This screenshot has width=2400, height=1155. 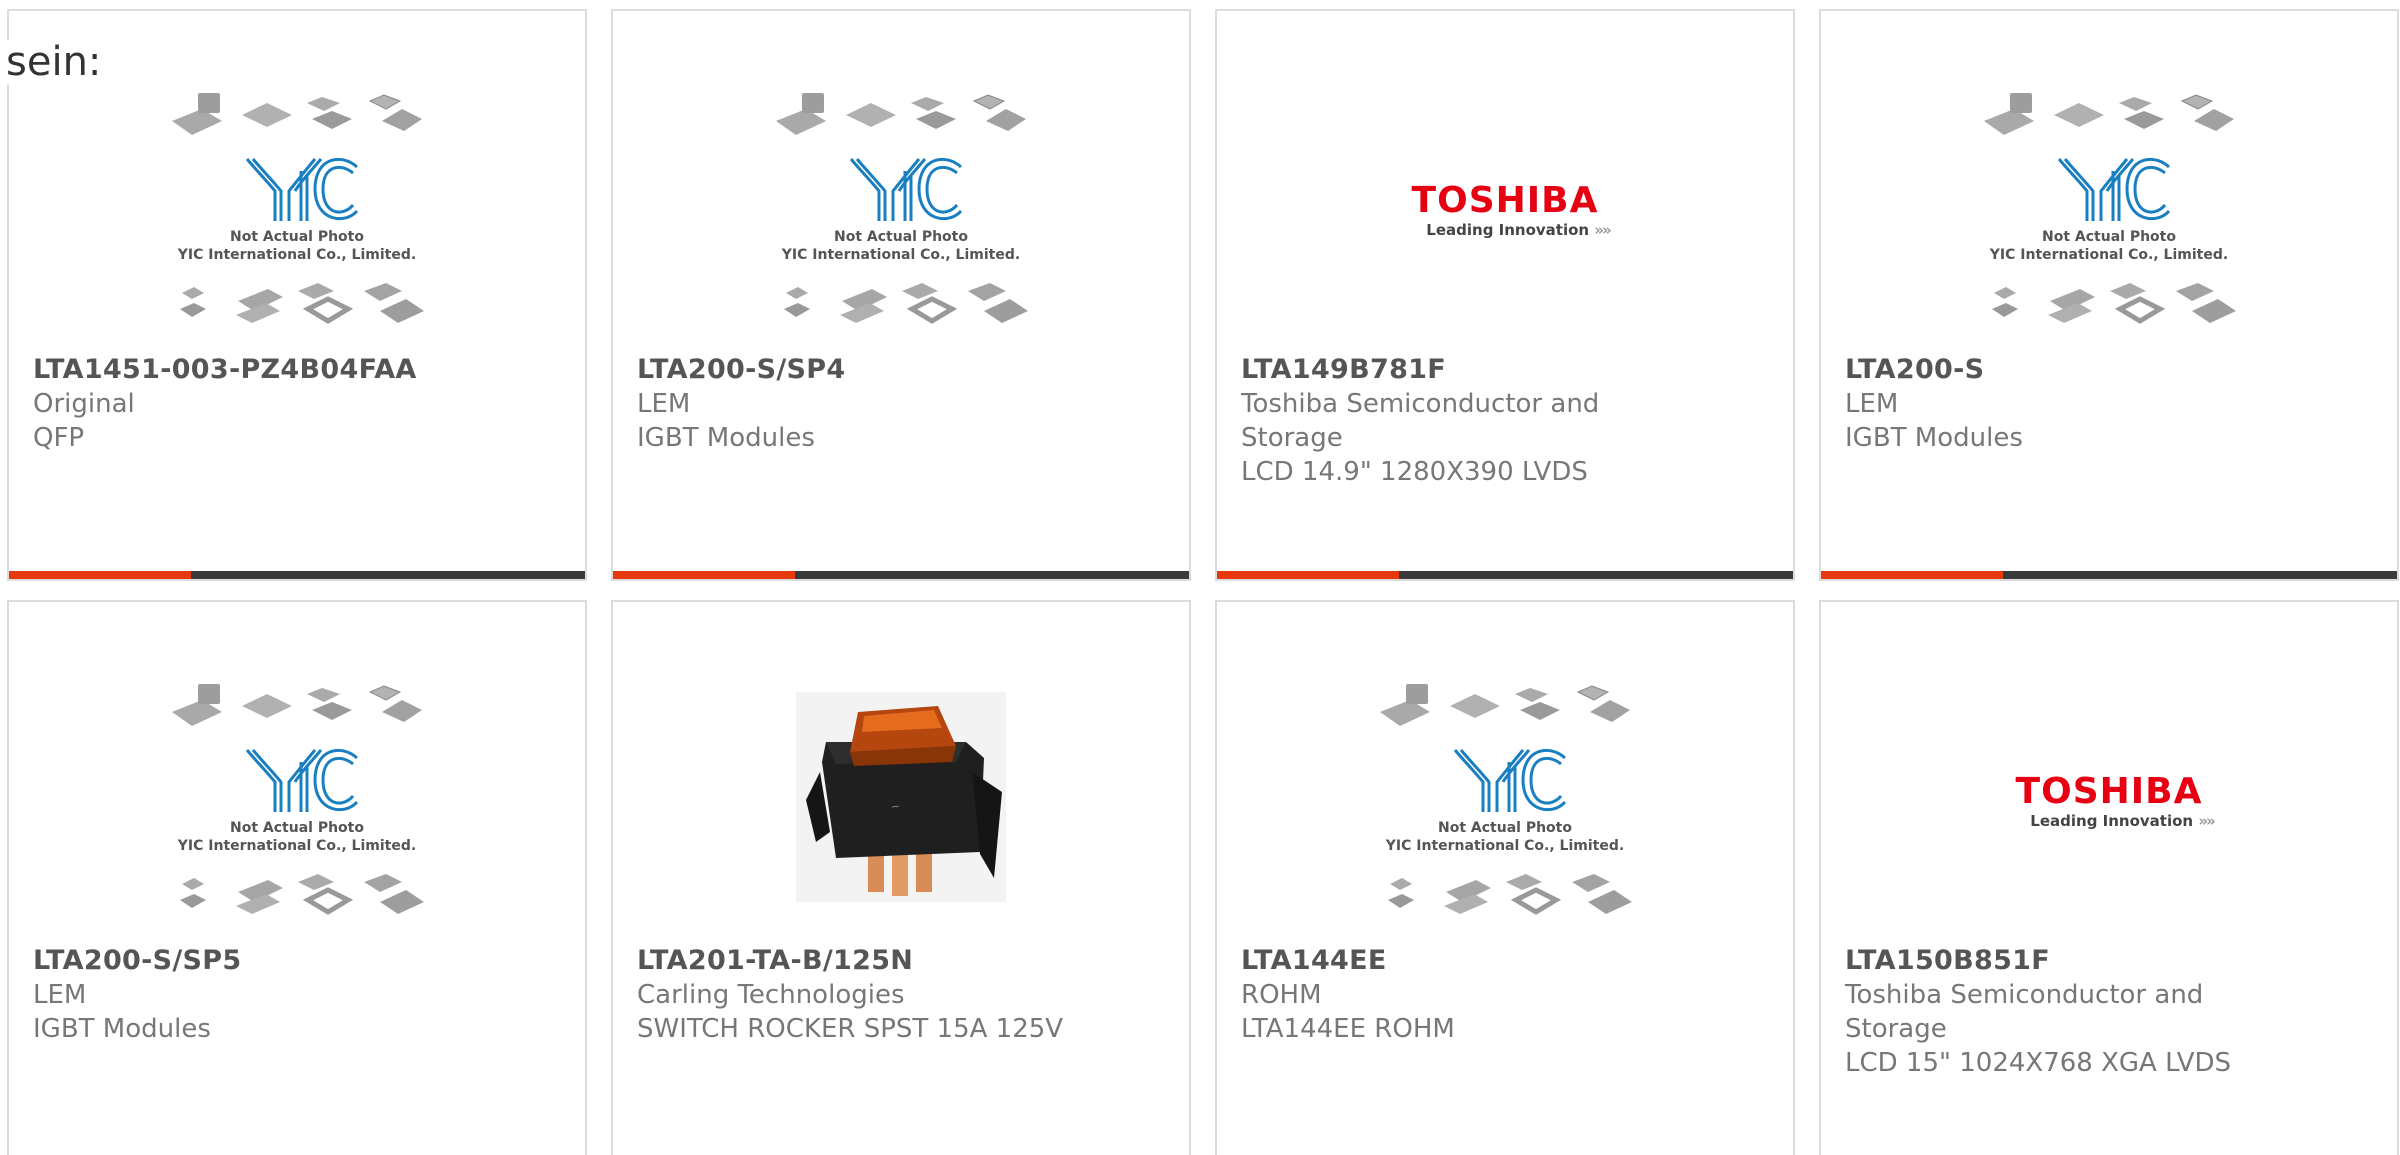 I want to click on description-label: SWITCH ROCKER SPST 15A 125V, so click(x=850, y=1029).